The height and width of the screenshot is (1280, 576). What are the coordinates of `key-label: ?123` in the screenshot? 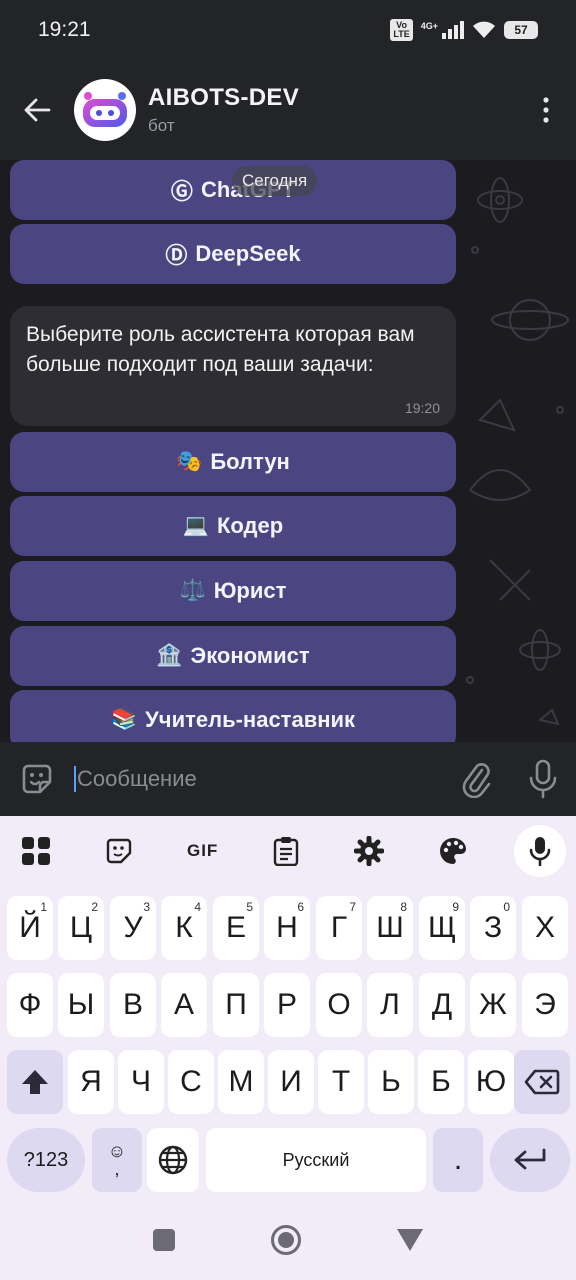 It's located at (46, 1159).